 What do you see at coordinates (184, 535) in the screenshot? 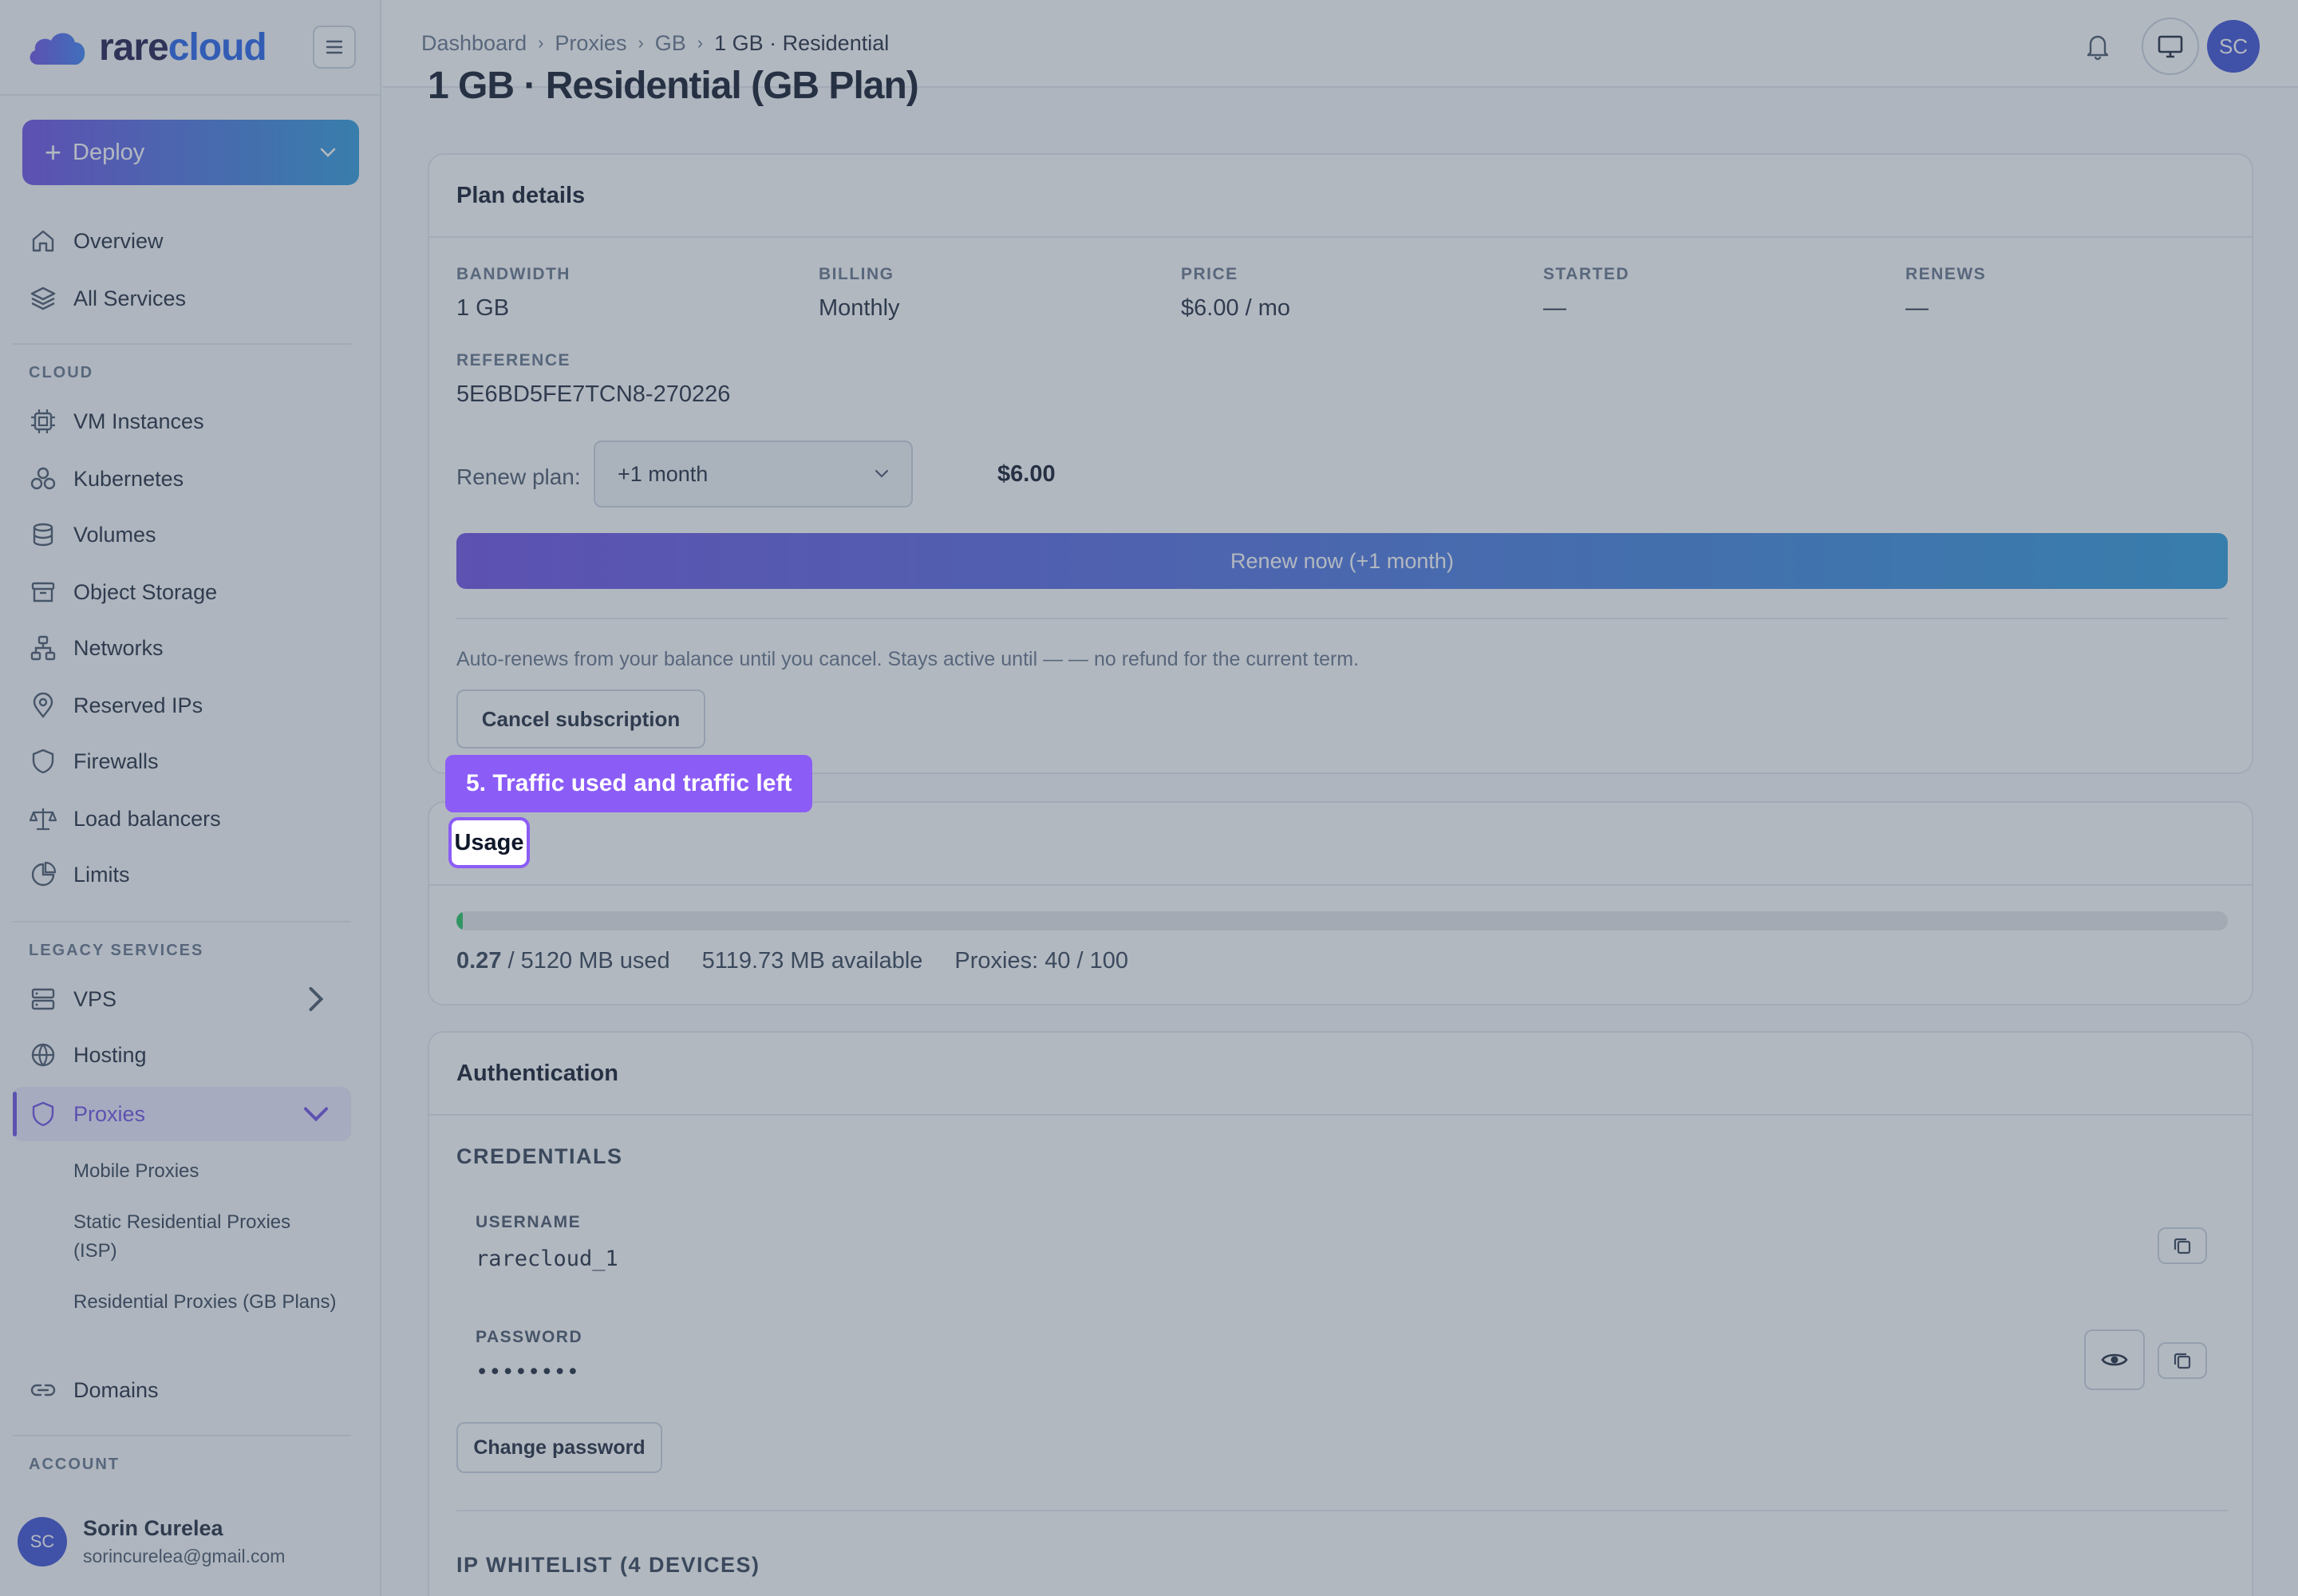
I see `sidebar-item-volumes: Volumes` at bounding box center [184, 535].